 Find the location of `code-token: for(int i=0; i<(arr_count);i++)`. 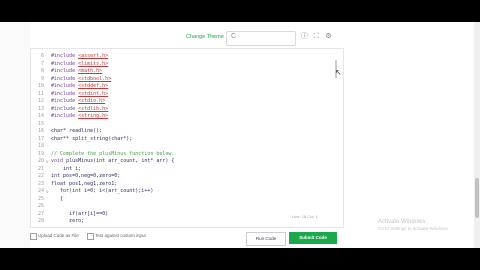

code-token: for(int i=0; i<(arr_count);i++) is located at coordinates (102, 191).